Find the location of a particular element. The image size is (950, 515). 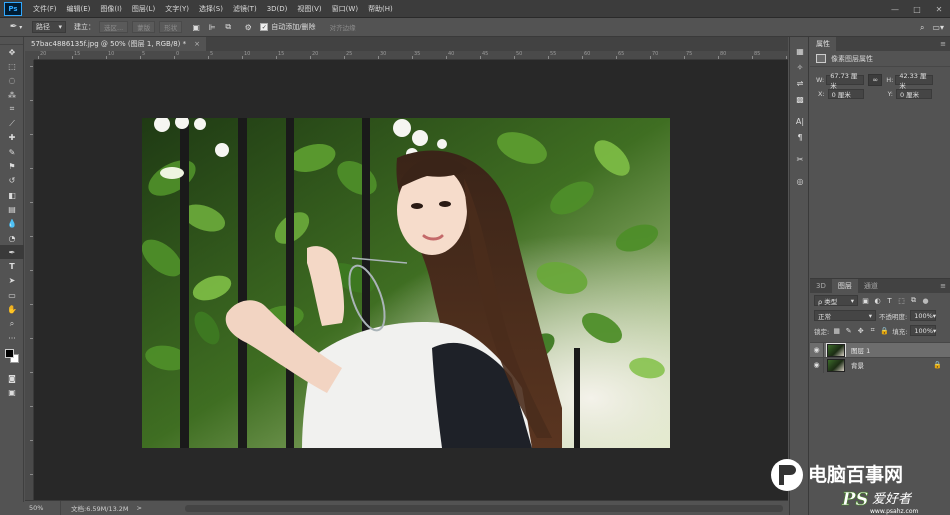

fill-field: 100% ▾ is located at coordinates (923, 330).